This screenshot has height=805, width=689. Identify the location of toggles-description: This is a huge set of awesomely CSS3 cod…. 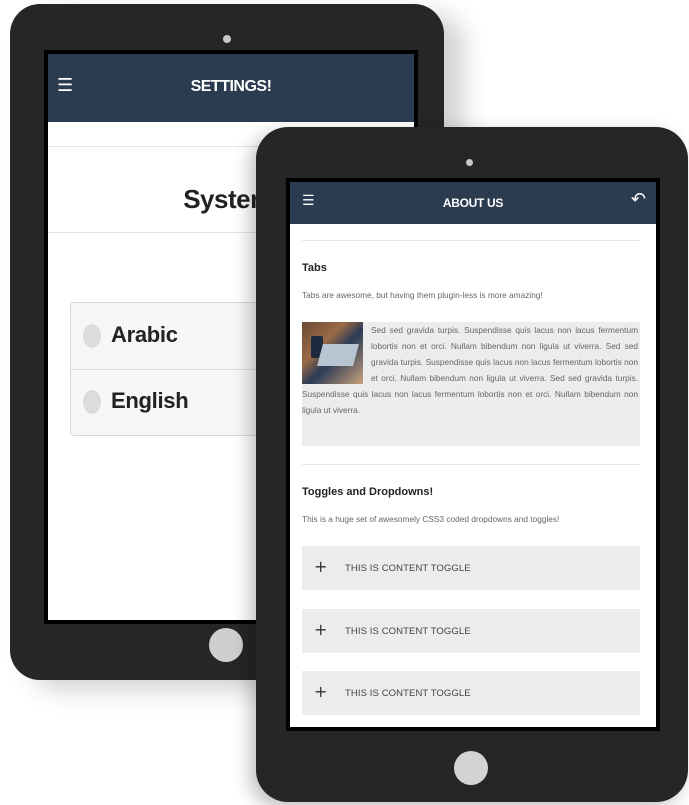
(431, 519).